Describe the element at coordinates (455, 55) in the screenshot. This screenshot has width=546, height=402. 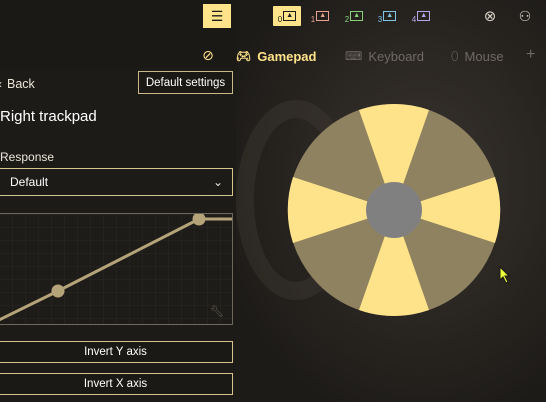
I see `mouse-icon: ⬯` at that location.